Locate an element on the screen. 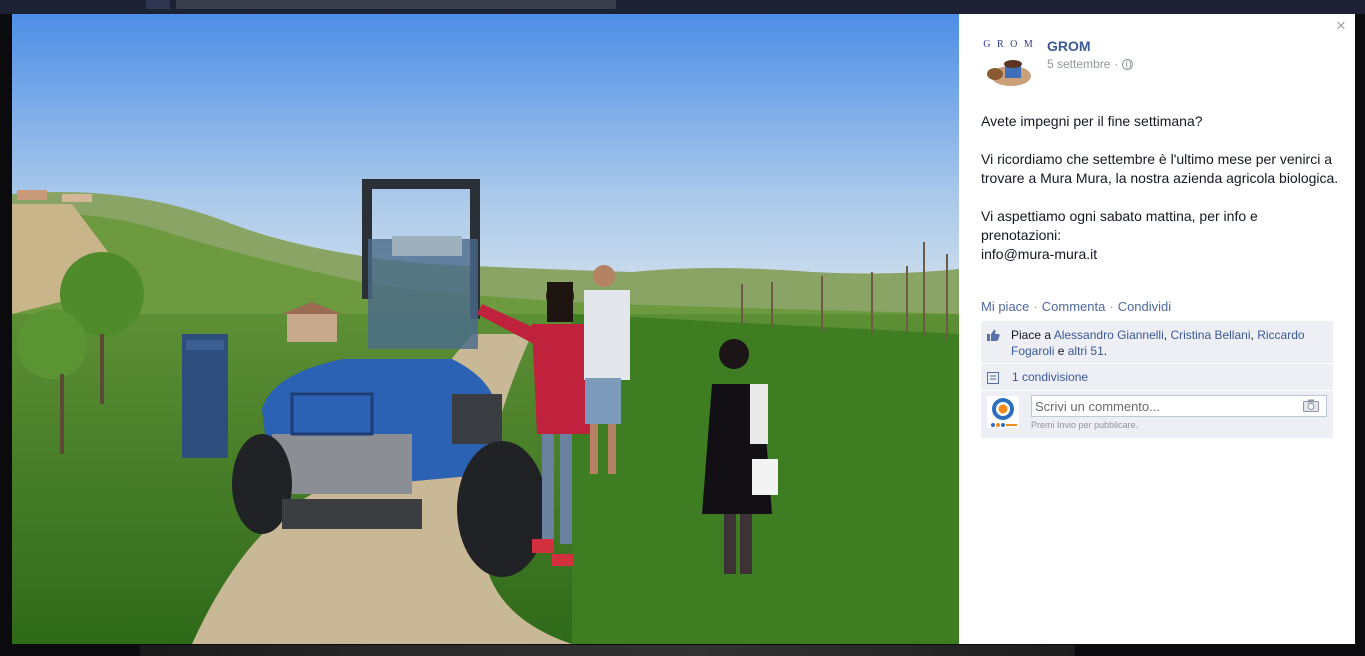 The width and height of the screenshot is (1365, 656). background-logo is located at coordinates (158, 4).